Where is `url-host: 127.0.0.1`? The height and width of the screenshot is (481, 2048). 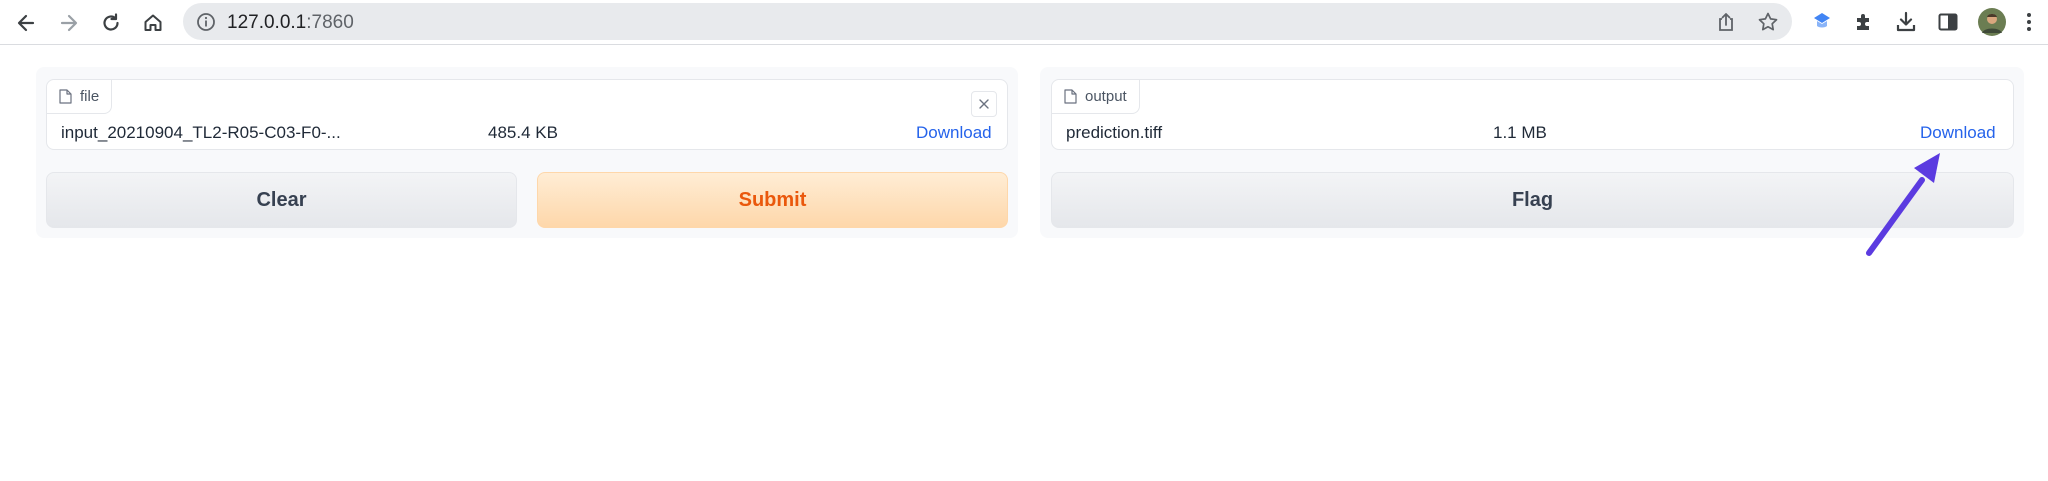 url-host: 127.0.0.1 is located at coordinates (267, 22).